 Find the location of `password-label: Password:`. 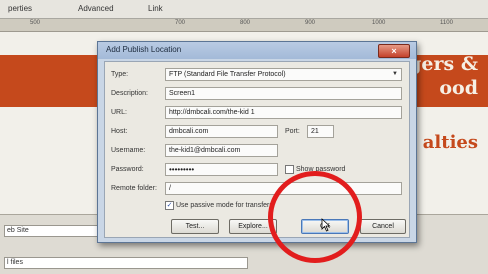

password-label: Password: is located at coordinates (127, 169).